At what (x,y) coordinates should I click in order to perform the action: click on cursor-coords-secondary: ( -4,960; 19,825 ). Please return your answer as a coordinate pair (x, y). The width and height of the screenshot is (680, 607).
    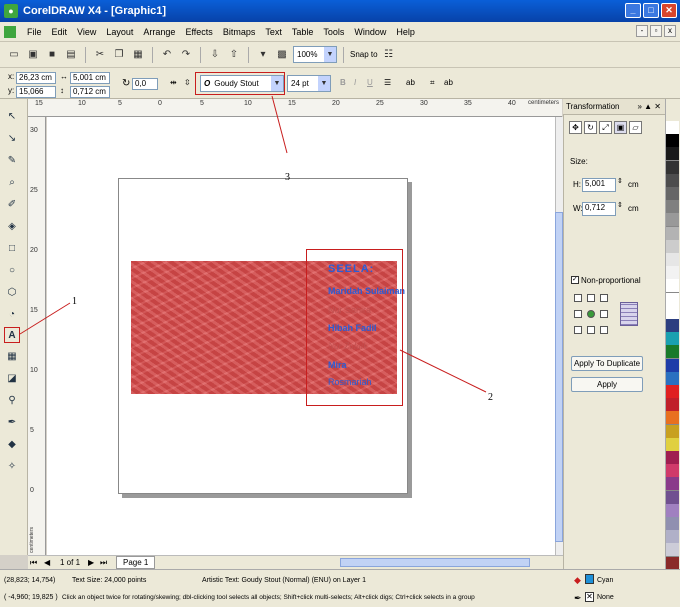
    Looking at the image, I should click on (31, 597).